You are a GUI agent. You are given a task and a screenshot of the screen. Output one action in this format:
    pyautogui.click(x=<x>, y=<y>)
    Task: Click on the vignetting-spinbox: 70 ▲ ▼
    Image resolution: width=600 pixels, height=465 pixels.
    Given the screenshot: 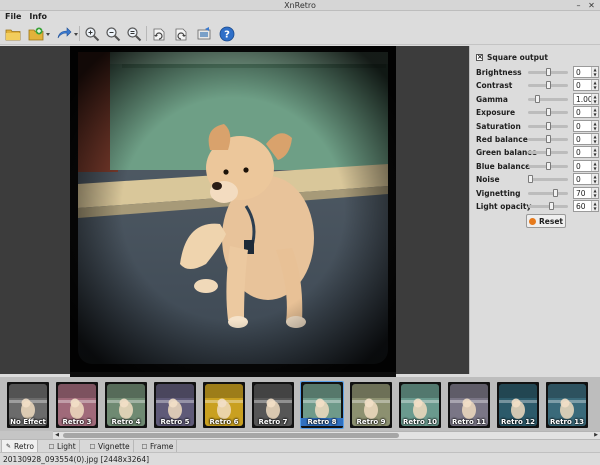 What is the action you would take?
    pyautogui.click(x=586, y=192)
    